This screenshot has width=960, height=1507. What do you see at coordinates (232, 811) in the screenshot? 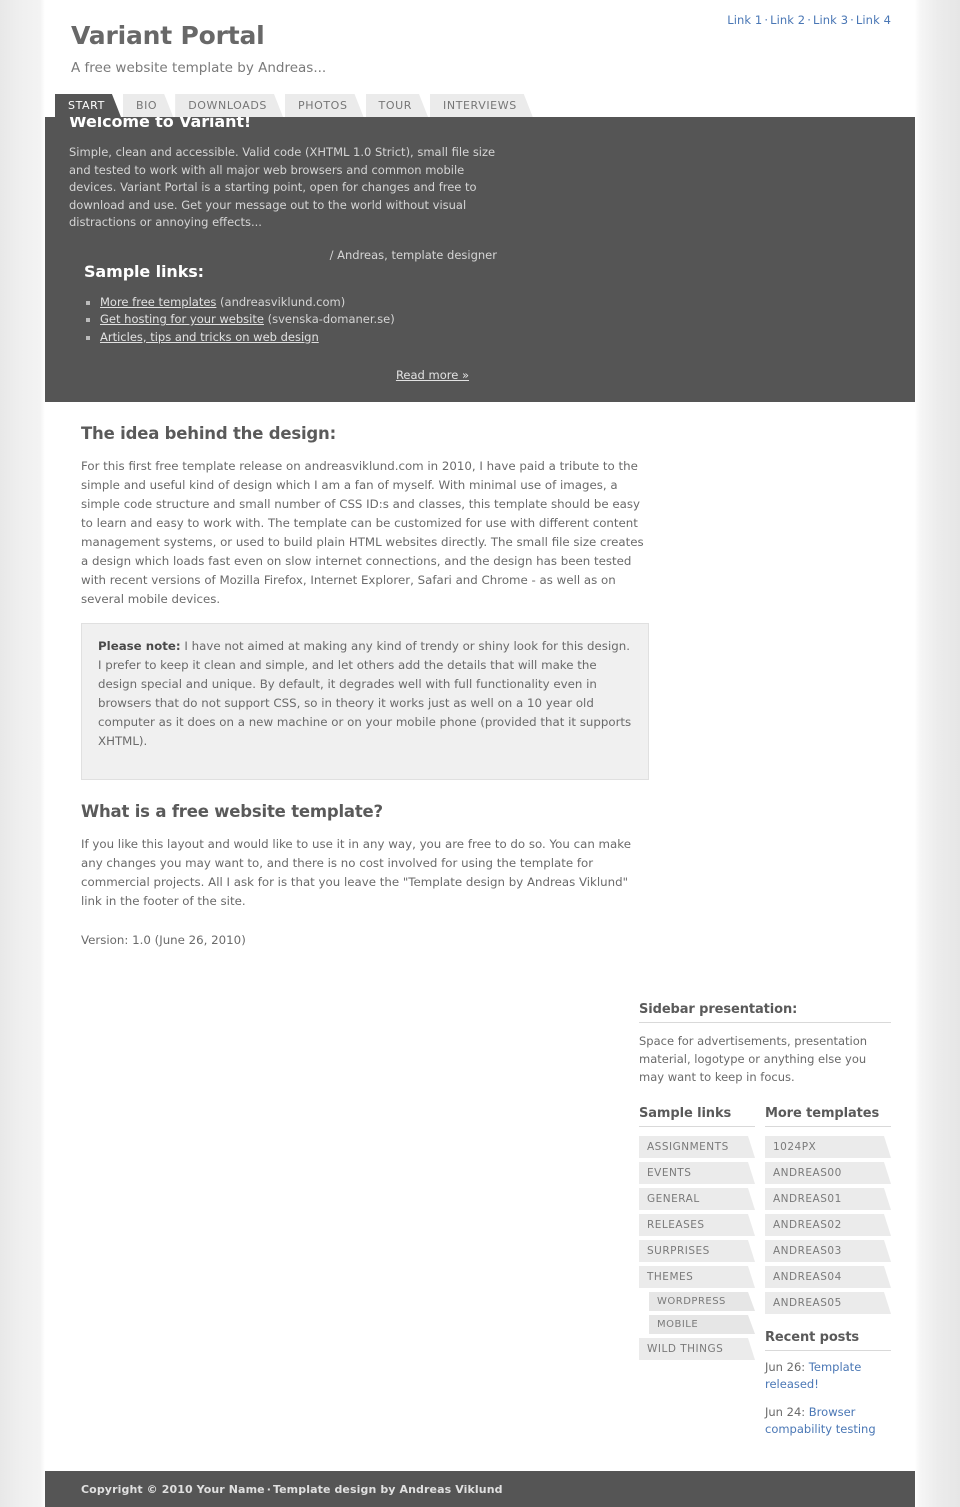
I see `content-heading-free-template: What is a free website template?` at bounding box center [232, 811].